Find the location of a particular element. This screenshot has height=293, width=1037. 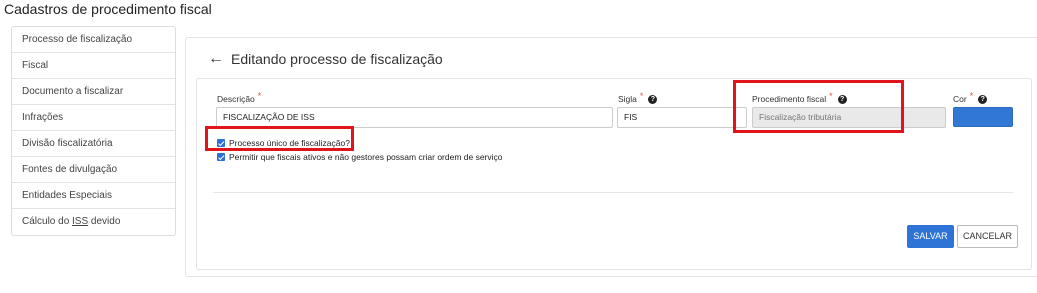

sidebar-item-entidades: Entidades Especiais is located at coordinates (93, 196).